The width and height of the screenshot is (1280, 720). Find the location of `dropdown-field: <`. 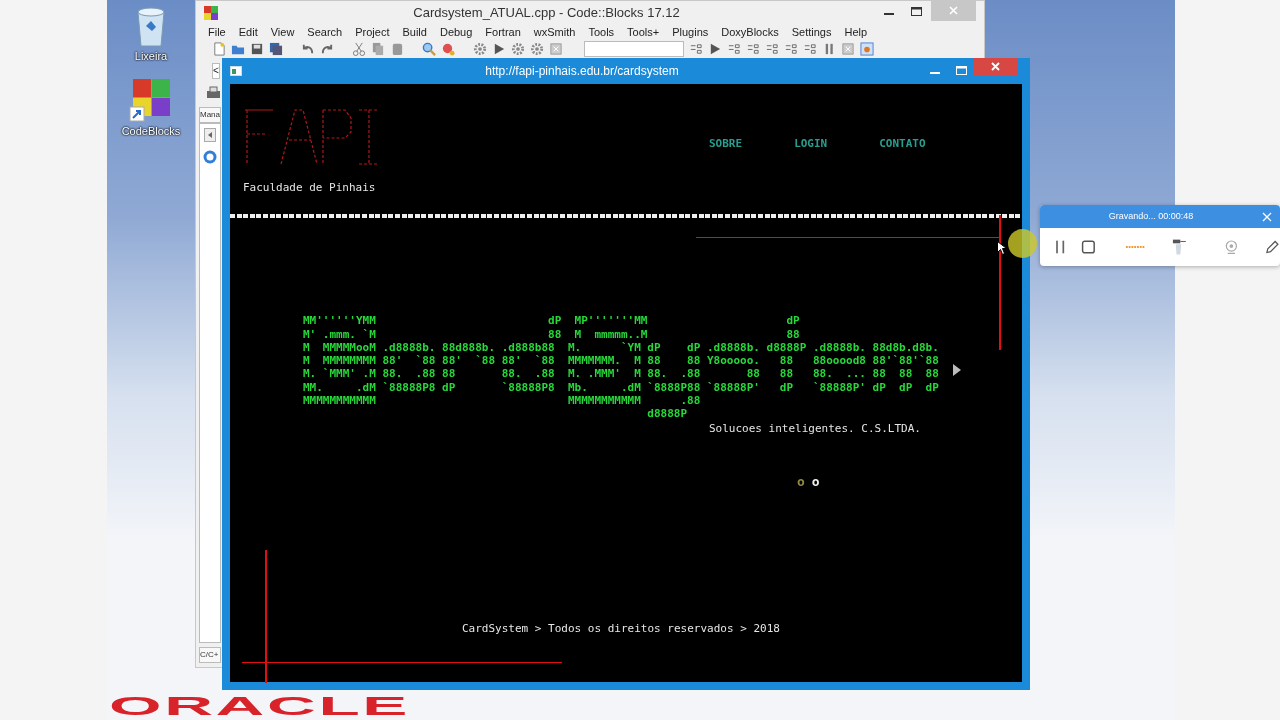

dropdown-field: < is located at coordinates (216, 71).